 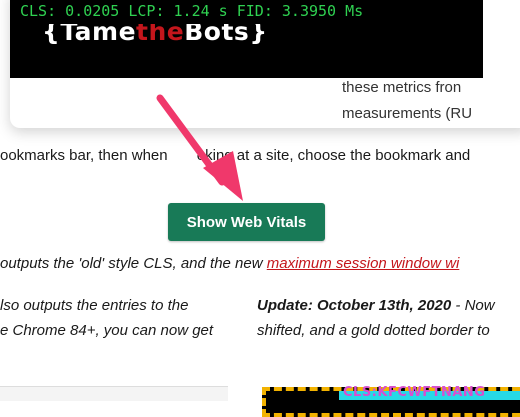 I want to click on left-column-line-2: e Chrome 84+, you can now get, so click(x=107, y=330).